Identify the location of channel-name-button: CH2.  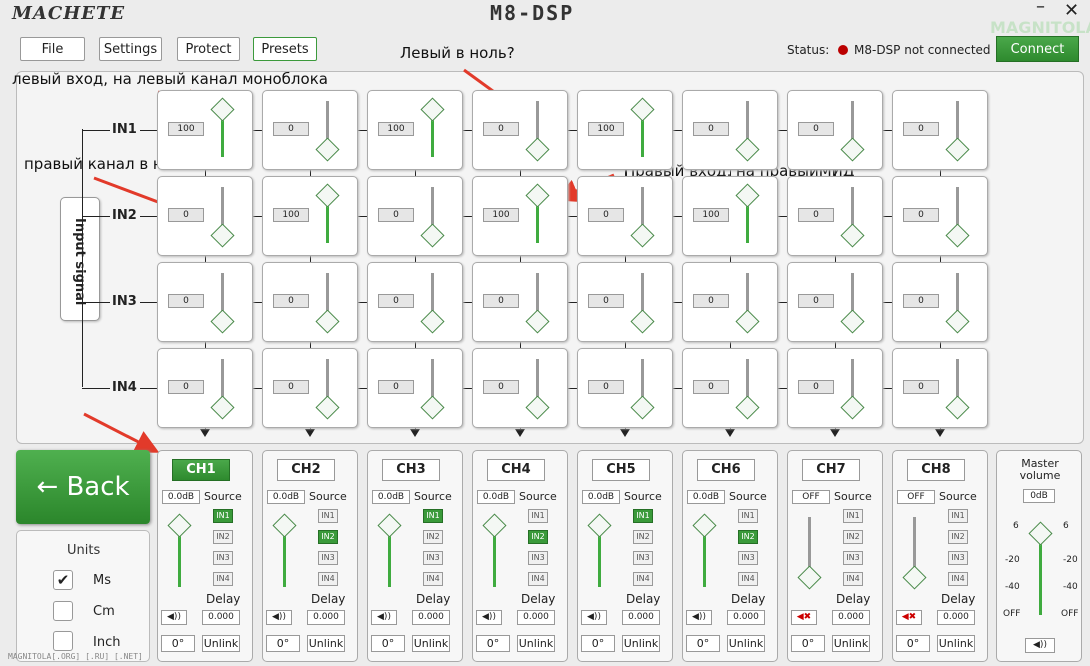
(306, 470).